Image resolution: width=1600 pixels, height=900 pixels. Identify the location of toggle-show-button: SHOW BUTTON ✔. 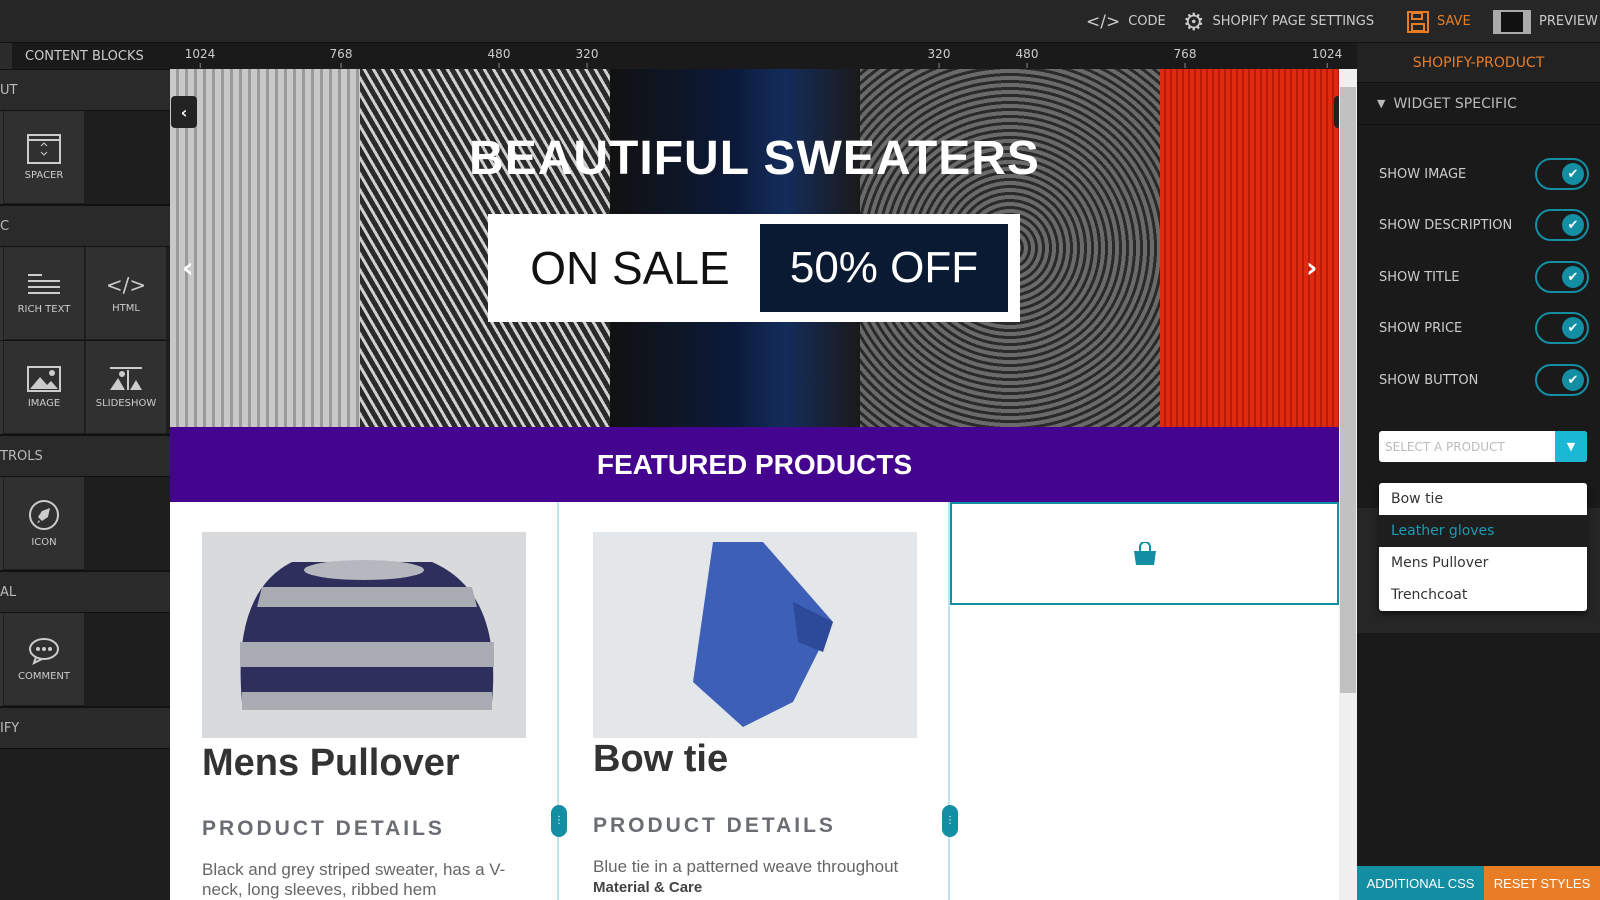
(1484, 380).